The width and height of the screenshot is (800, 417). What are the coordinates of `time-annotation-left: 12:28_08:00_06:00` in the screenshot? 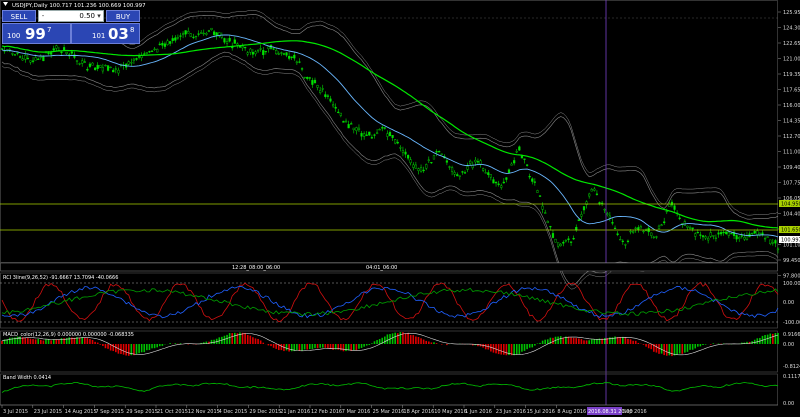 It's located at (256, 268).